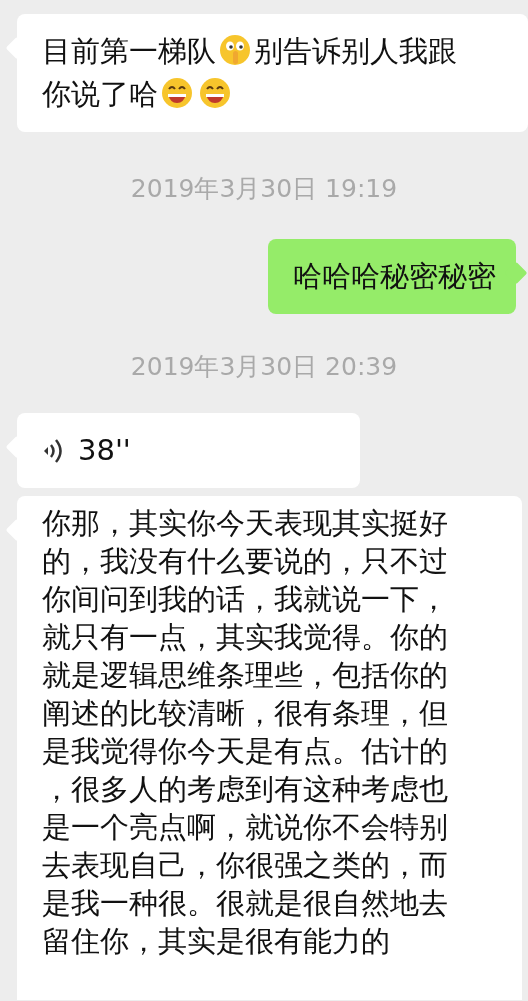  What do you see at coordinates (104, 450) in the screenshot?
I see `voice-duration: 38''` at bounding box center [104, 450].